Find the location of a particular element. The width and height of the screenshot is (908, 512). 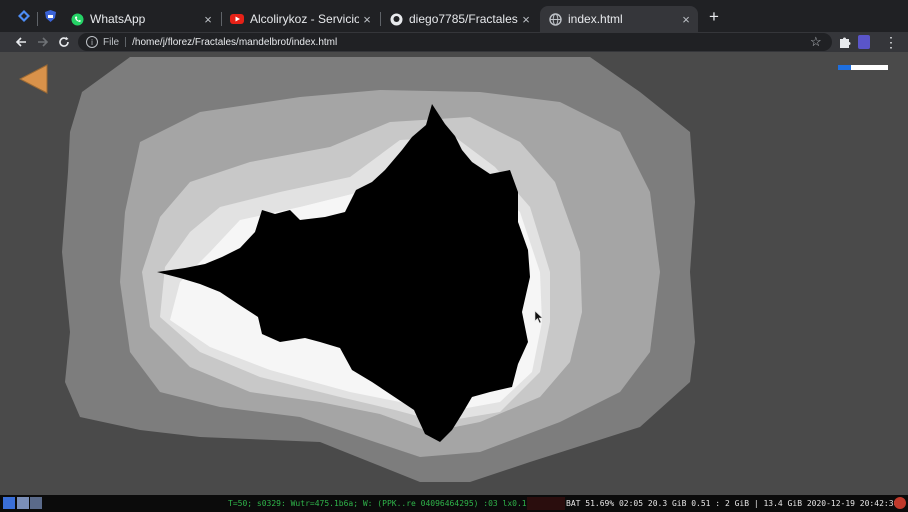

new-tab-button: + is located at coordinates (714, 17).